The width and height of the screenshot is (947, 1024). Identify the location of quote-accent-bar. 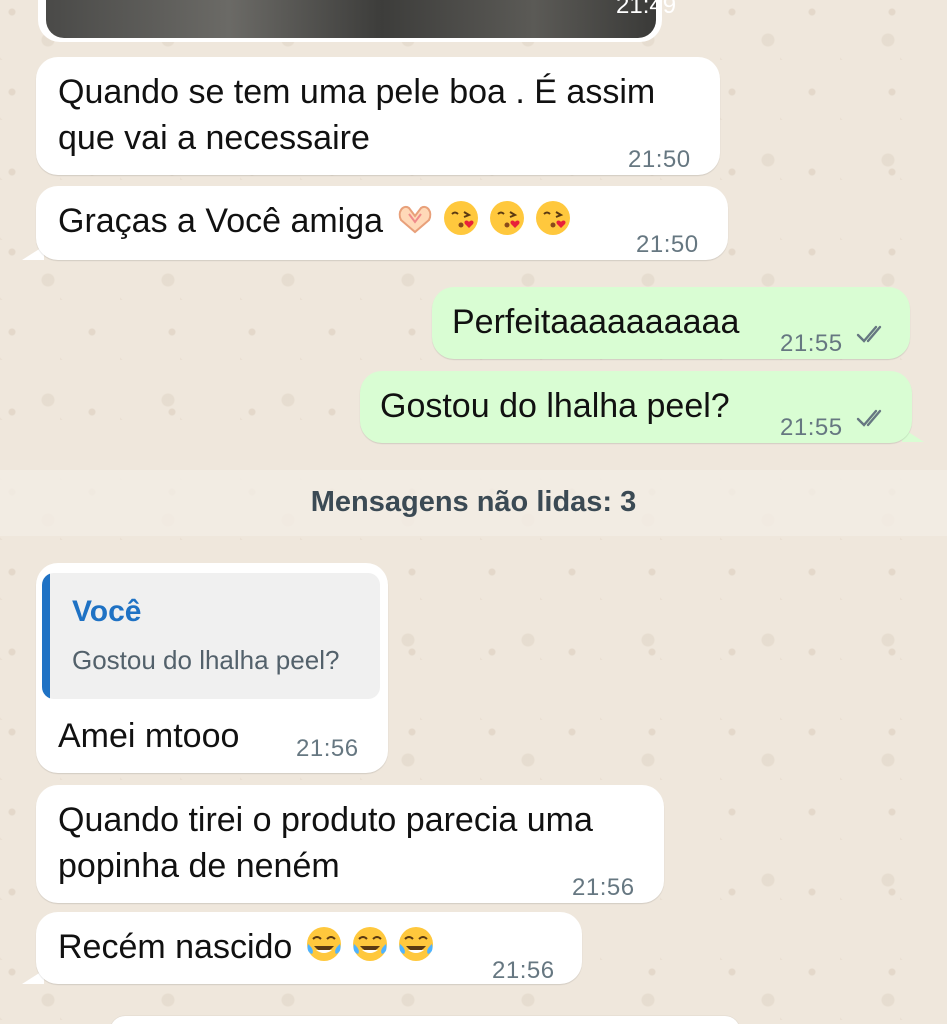
(46, 636).